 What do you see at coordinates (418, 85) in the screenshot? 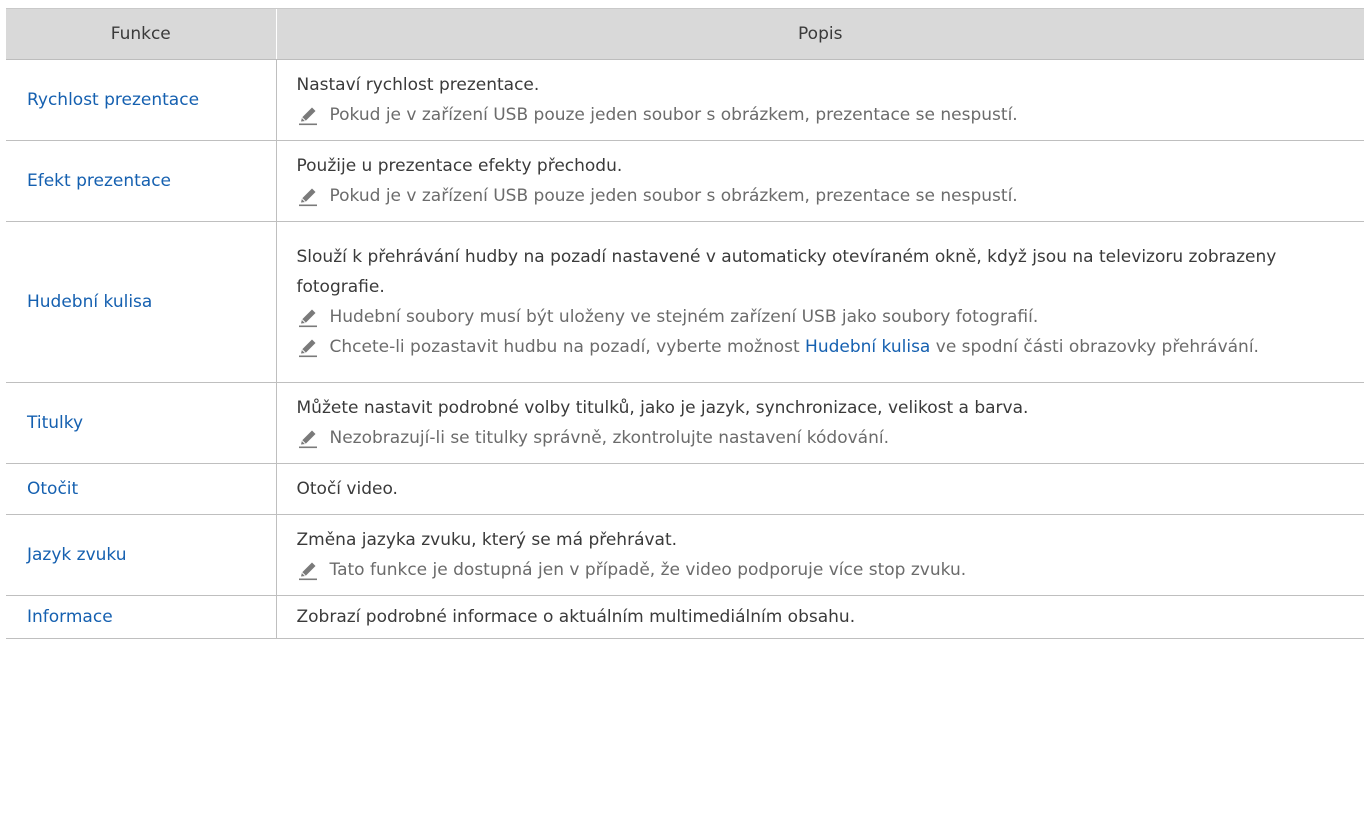
I see `description-text: Nastaví rychlost prezentace.` at bounding box center [418, 85].